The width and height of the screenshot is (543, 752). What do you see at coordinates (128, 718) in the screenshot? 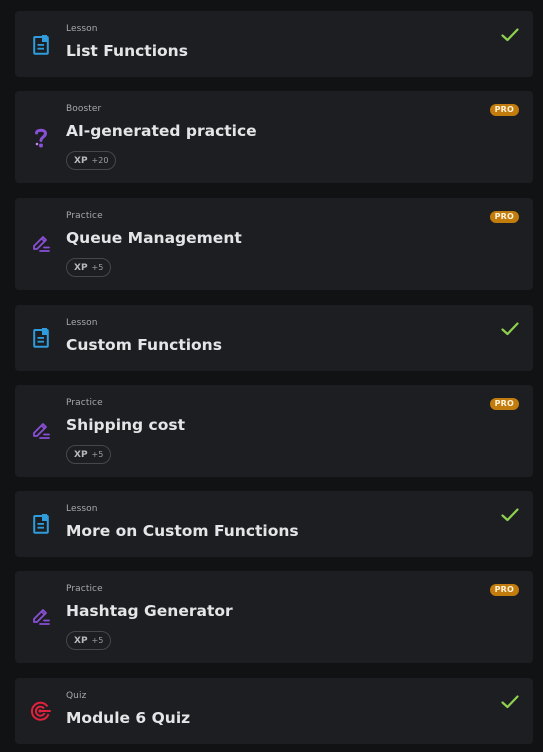
I see `item-title: Module 6 Quiz` at bounding box center [128, 718].